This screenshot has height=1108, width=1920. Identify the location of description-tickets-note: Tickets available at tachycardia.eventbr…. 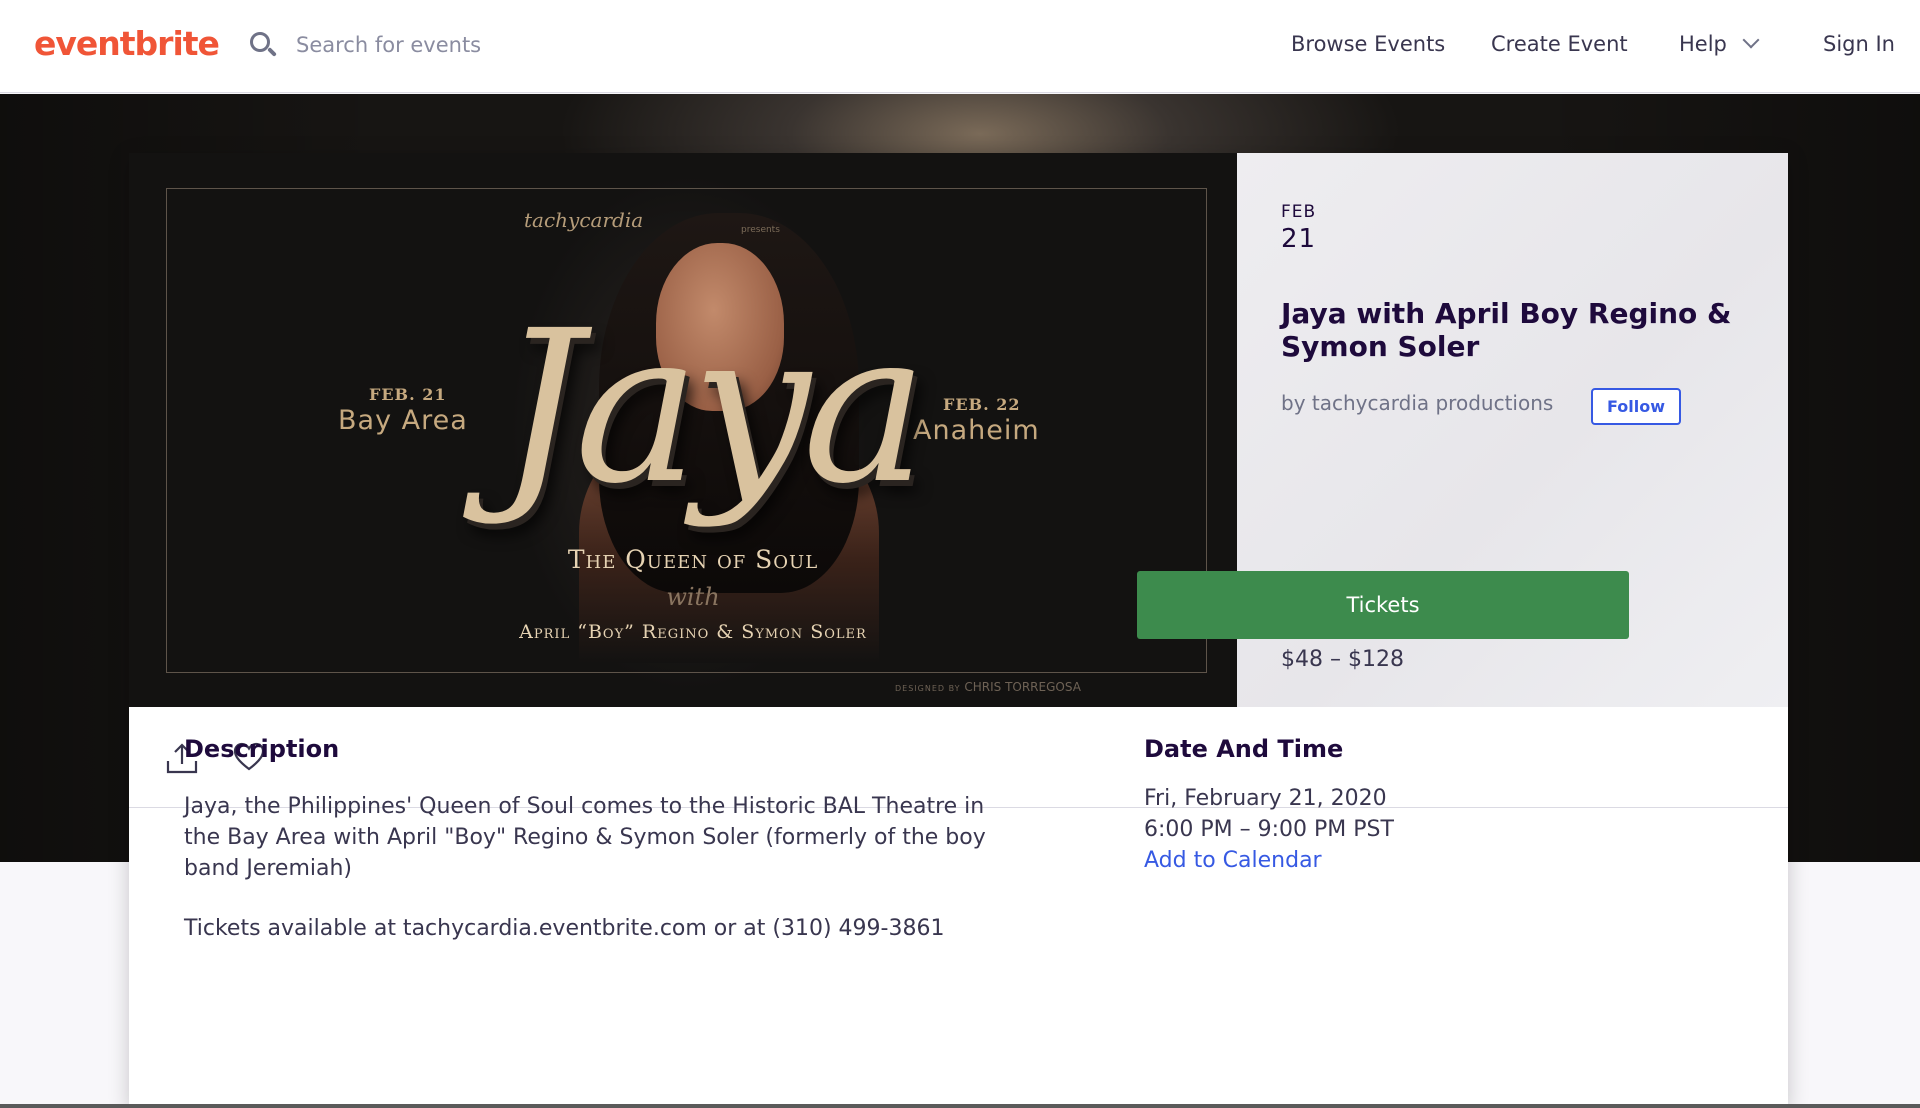
(564, 928).